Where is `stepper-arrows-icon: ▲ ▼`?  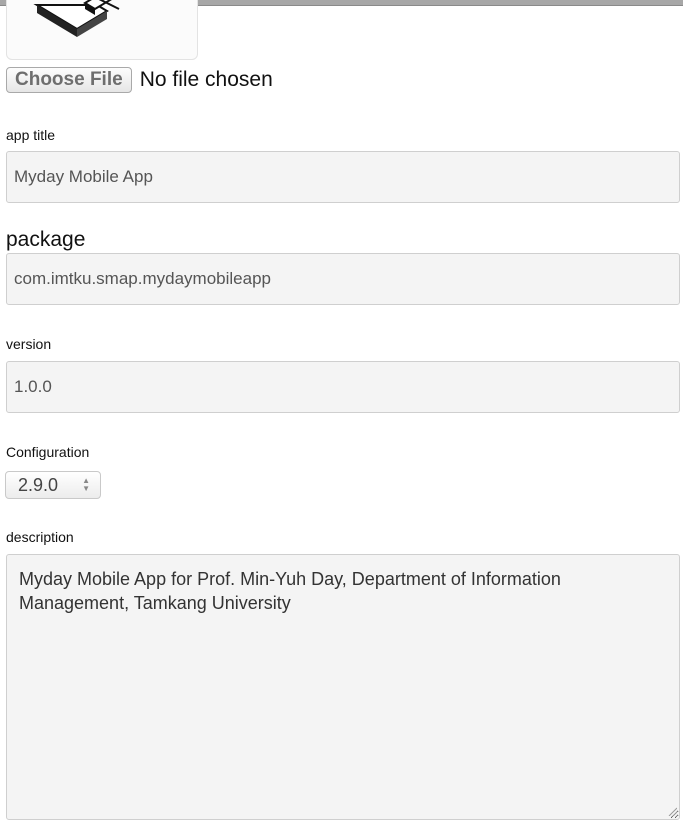
stepper-arrows-icon: ▲ ▼ is located at coordinates (86, 484).